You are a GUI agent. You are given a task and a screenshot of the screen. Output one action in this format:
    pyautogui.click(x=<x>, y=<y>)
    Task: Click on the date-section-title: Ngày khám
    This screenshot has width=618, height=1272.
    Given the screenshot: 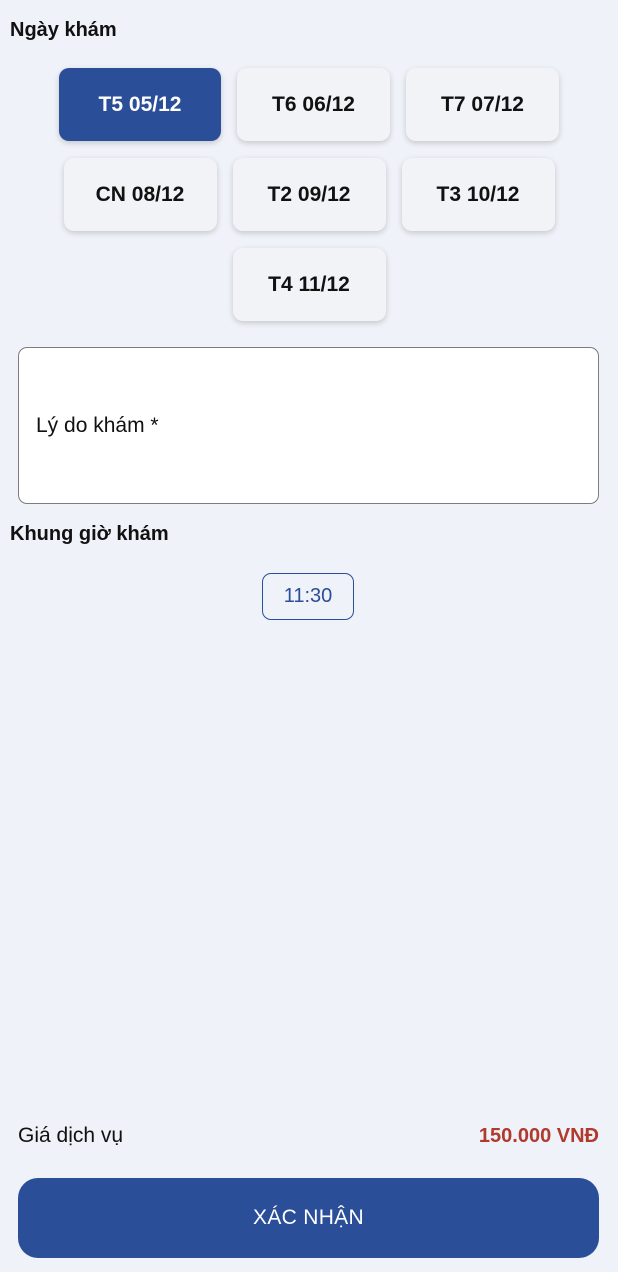 What is the action you would take?
    pyautogui.click(x=63, y=30)
    